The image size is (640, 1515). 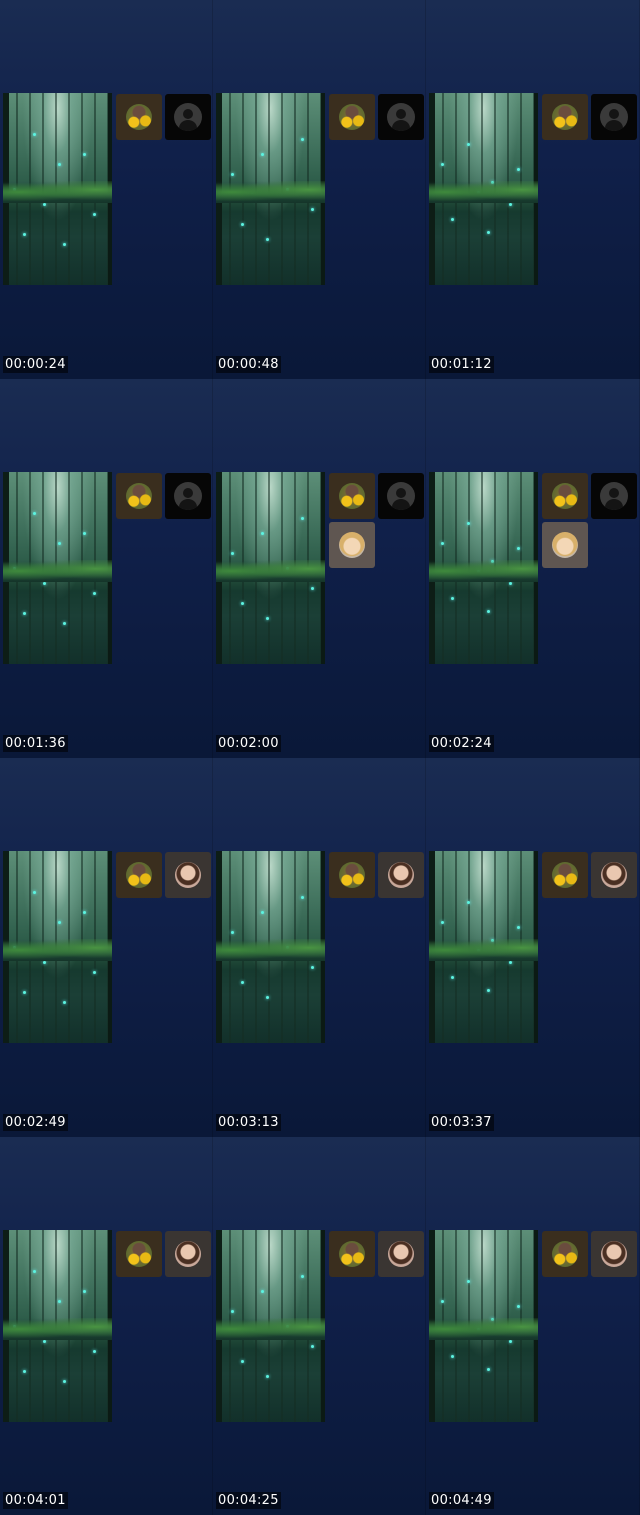 I want to click on video-frame: 00:01:36, so click(x=106, y=568).